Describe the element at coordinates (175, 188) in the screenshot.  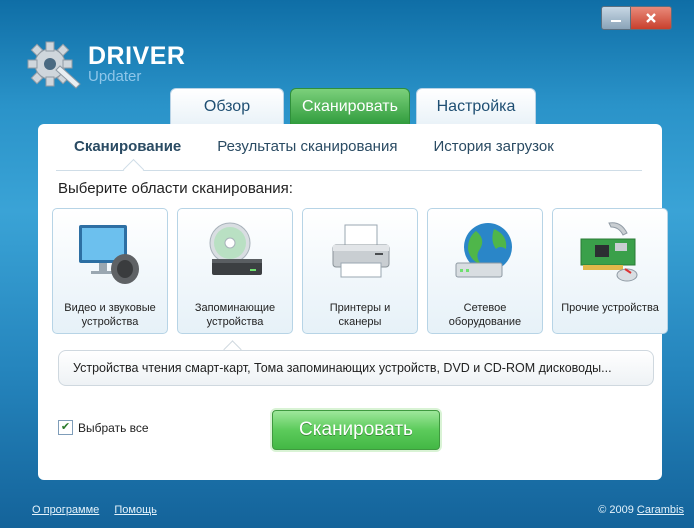
I see `scan-areas-prompt: Выберите области сканирования:` at that location.